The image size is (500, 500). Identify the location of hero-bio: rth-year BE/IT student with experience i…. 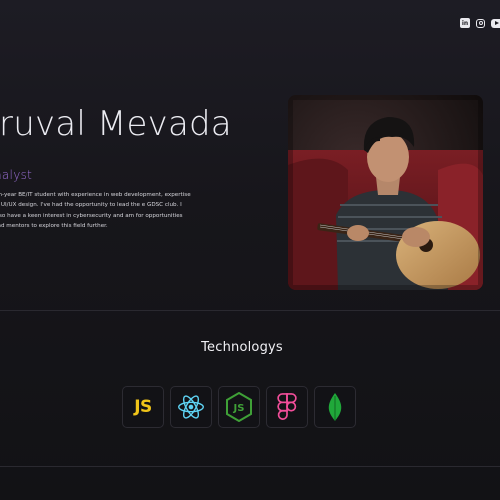
(95, 211).